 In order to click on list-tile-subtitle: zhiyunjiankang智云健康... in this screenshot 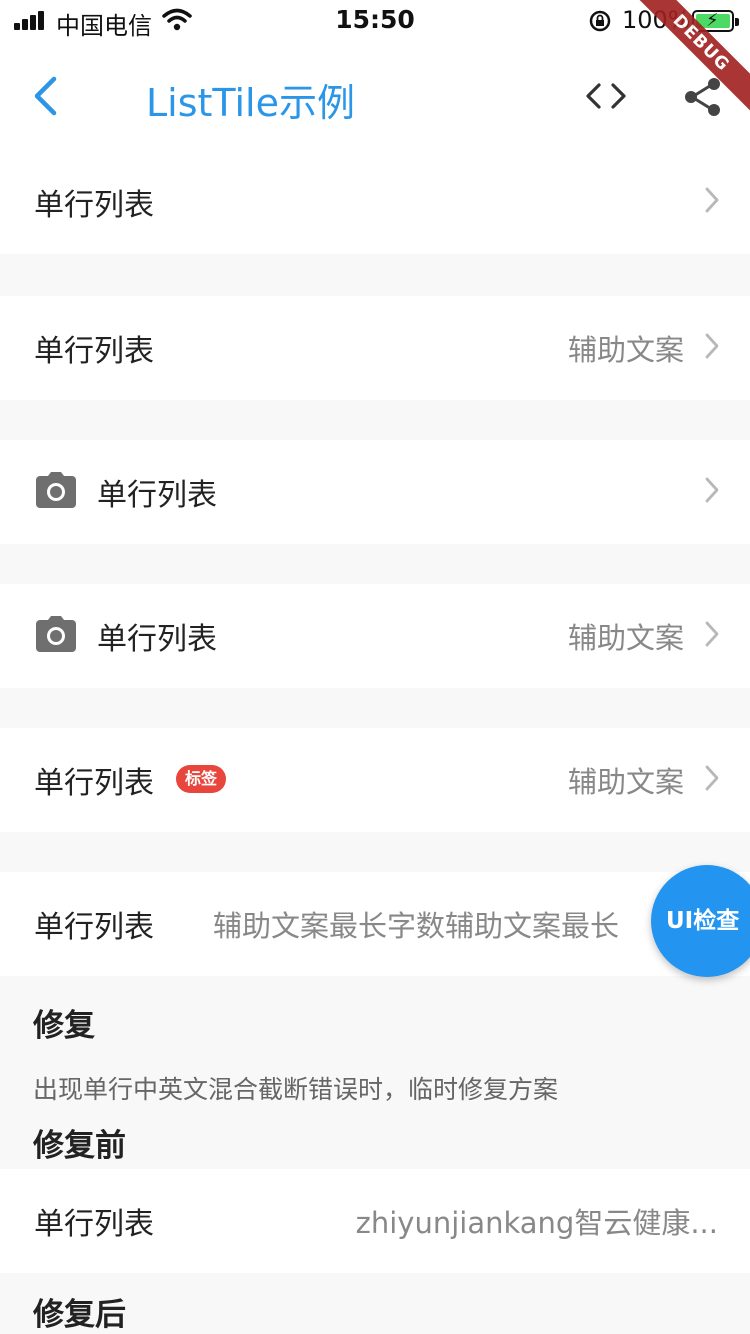, I will do `click(536, 1223)`.